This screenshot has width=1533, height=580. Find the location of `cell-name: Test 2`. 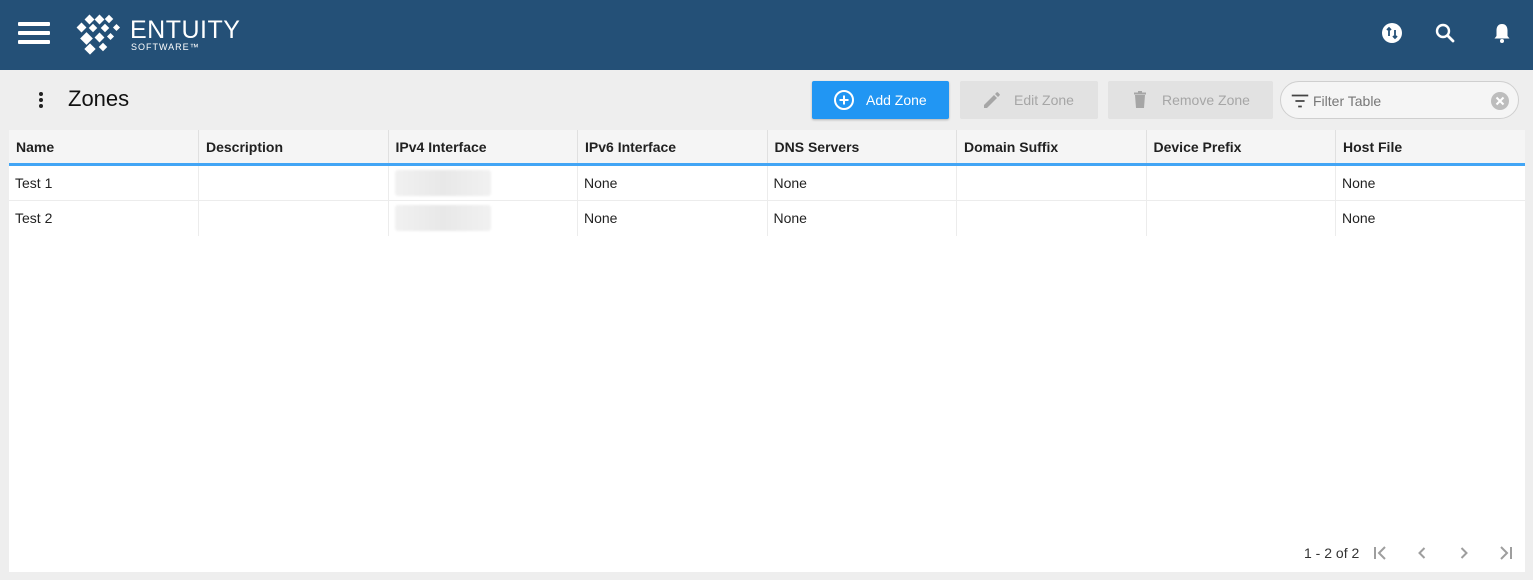

cell-name: Test 2 is located at coordinates (104, 218).